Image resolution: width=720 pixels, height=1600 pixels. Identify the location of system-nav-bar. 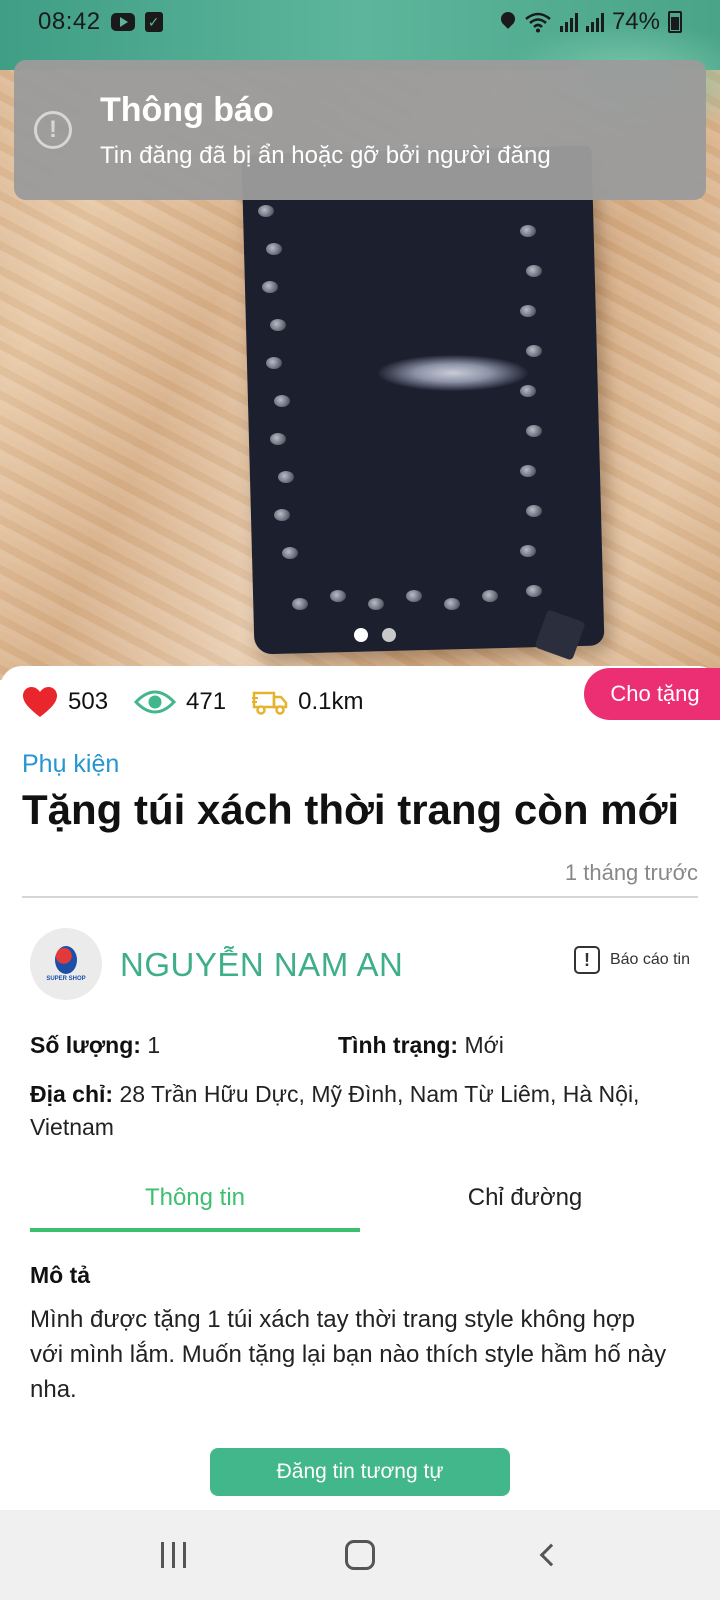
(360, 1555).